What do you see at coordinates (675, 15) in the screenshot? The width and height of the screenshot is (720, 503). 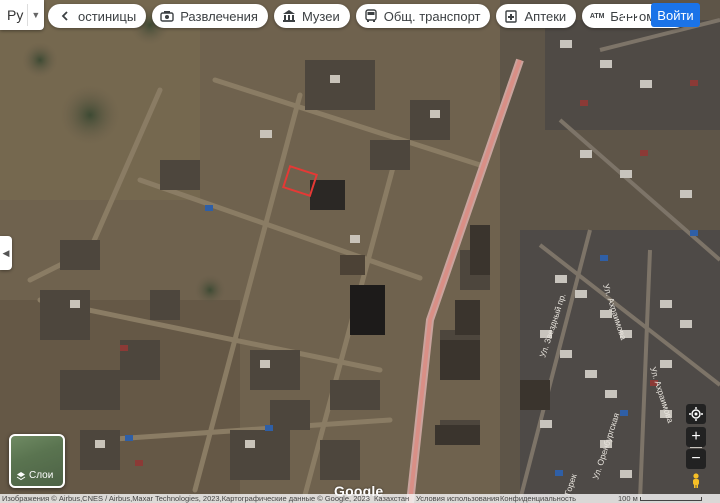 I see `signin-button: Войти` at bounding box center [675, 15].